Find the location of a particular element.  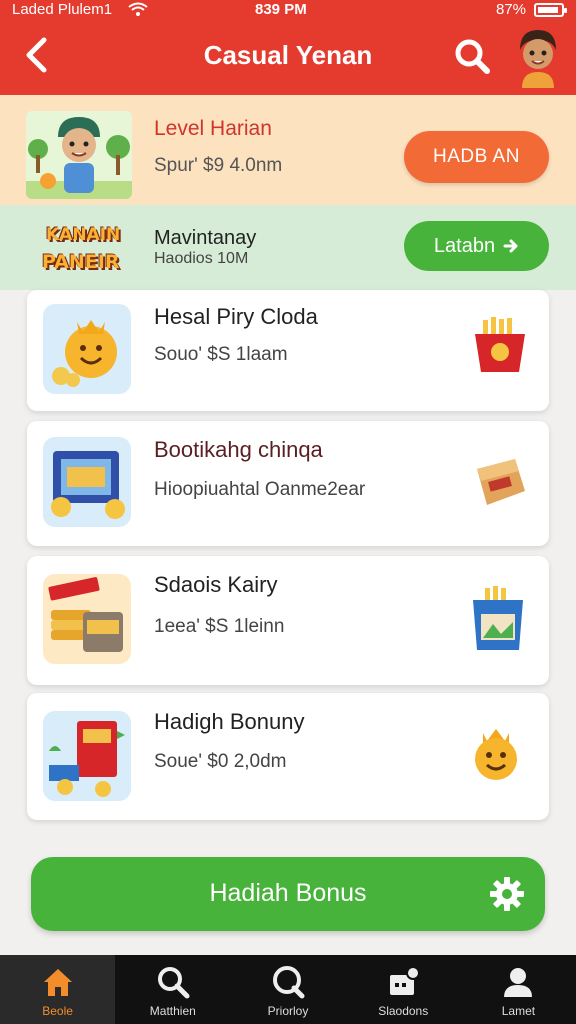

item-subtitle: Souo' $S 1laam is located at coordinates (221, 354).